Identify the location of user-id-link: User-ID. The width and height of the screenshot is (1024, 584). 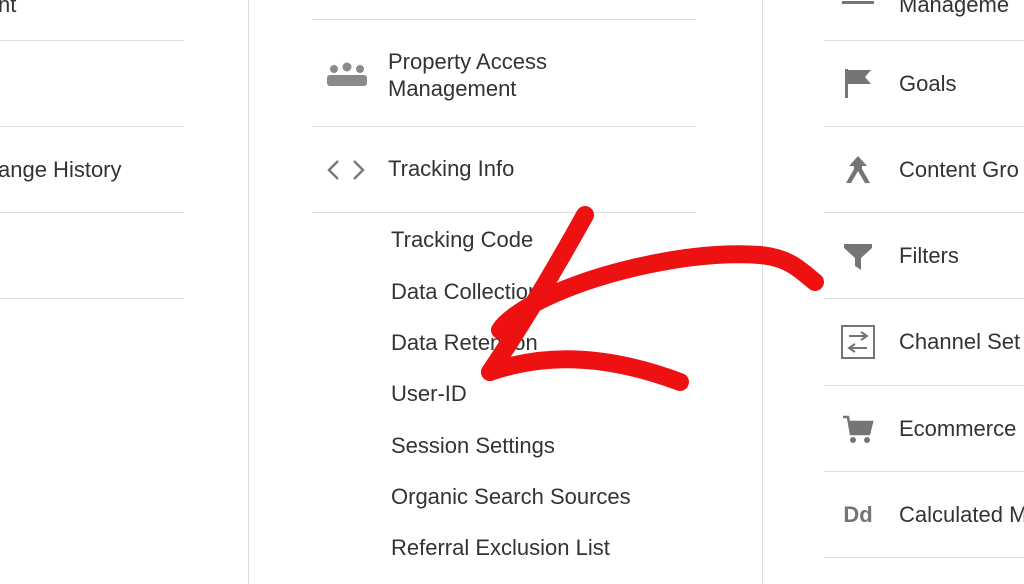
(429, 394).